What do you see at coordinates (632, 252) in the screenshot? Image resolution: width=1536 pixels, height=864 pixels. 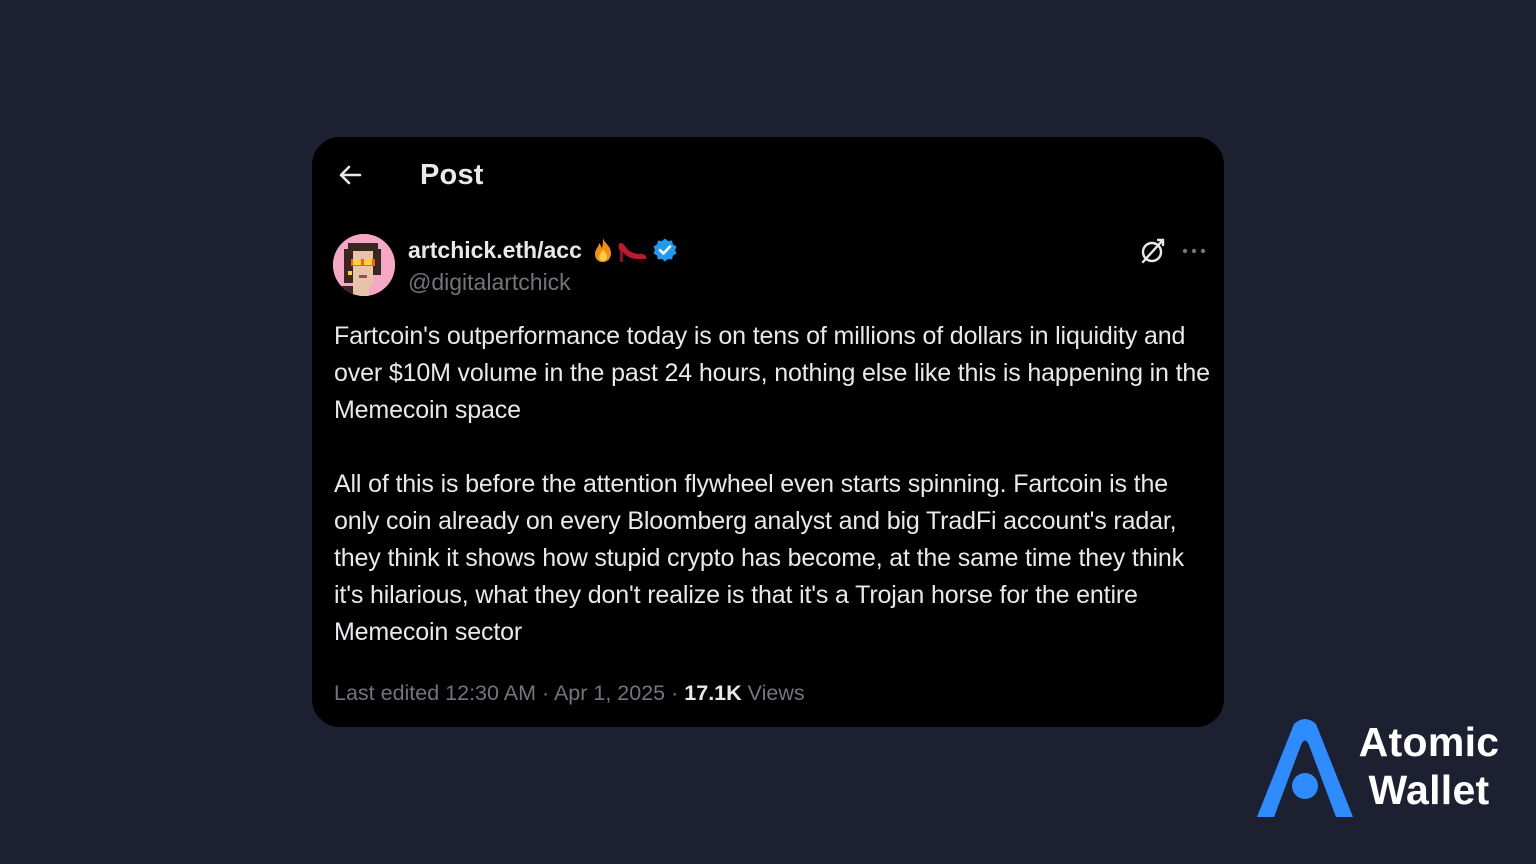 I see `high-heel-icon` at bounding box center [632, 252].